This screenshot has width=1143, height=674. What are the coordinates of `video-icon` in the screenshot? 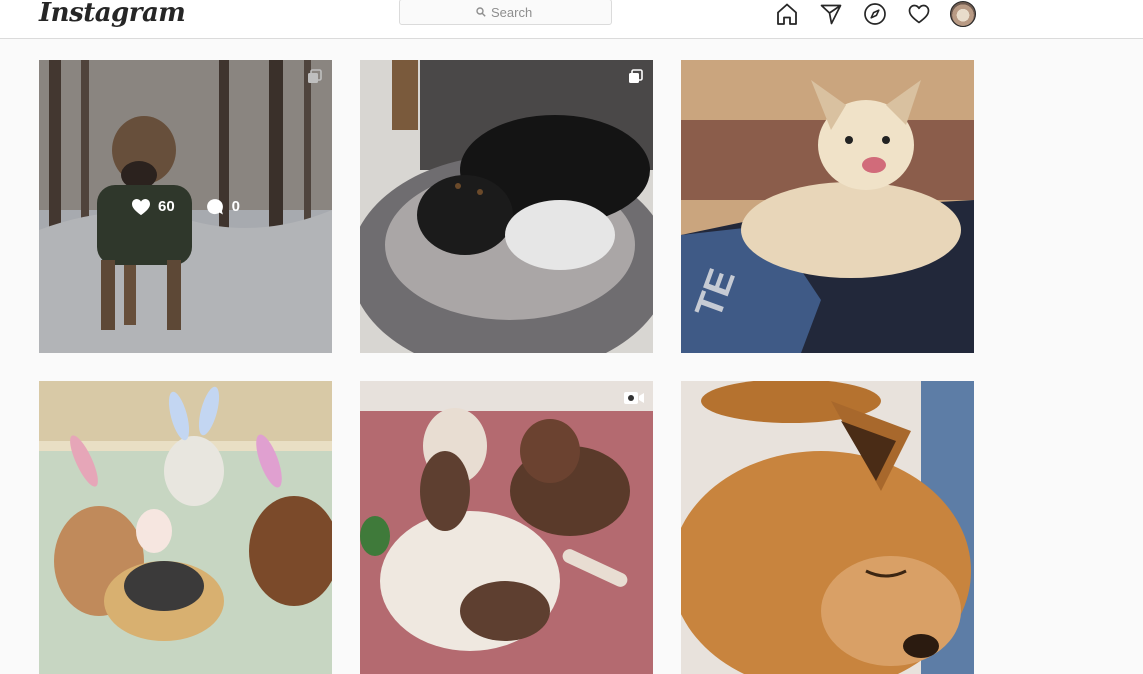 It's located at (634, 398).